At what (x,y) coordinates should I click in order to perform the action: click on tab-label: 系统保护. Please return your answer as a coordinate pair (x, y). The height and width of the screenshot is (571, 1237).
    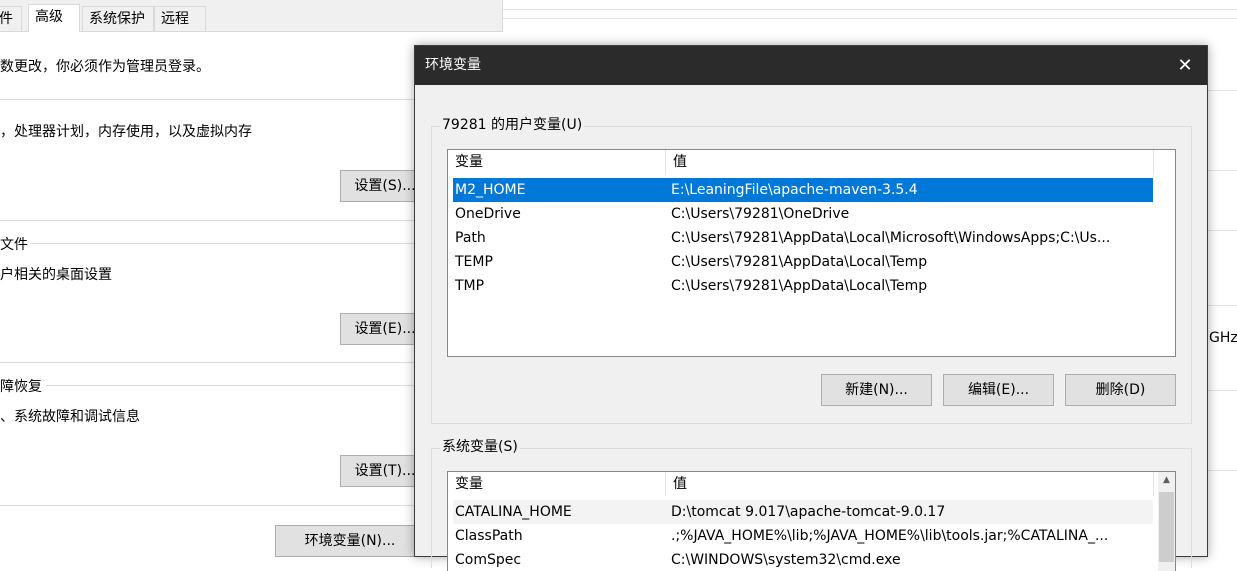
    Looking at the image, I should click on (117, 19).